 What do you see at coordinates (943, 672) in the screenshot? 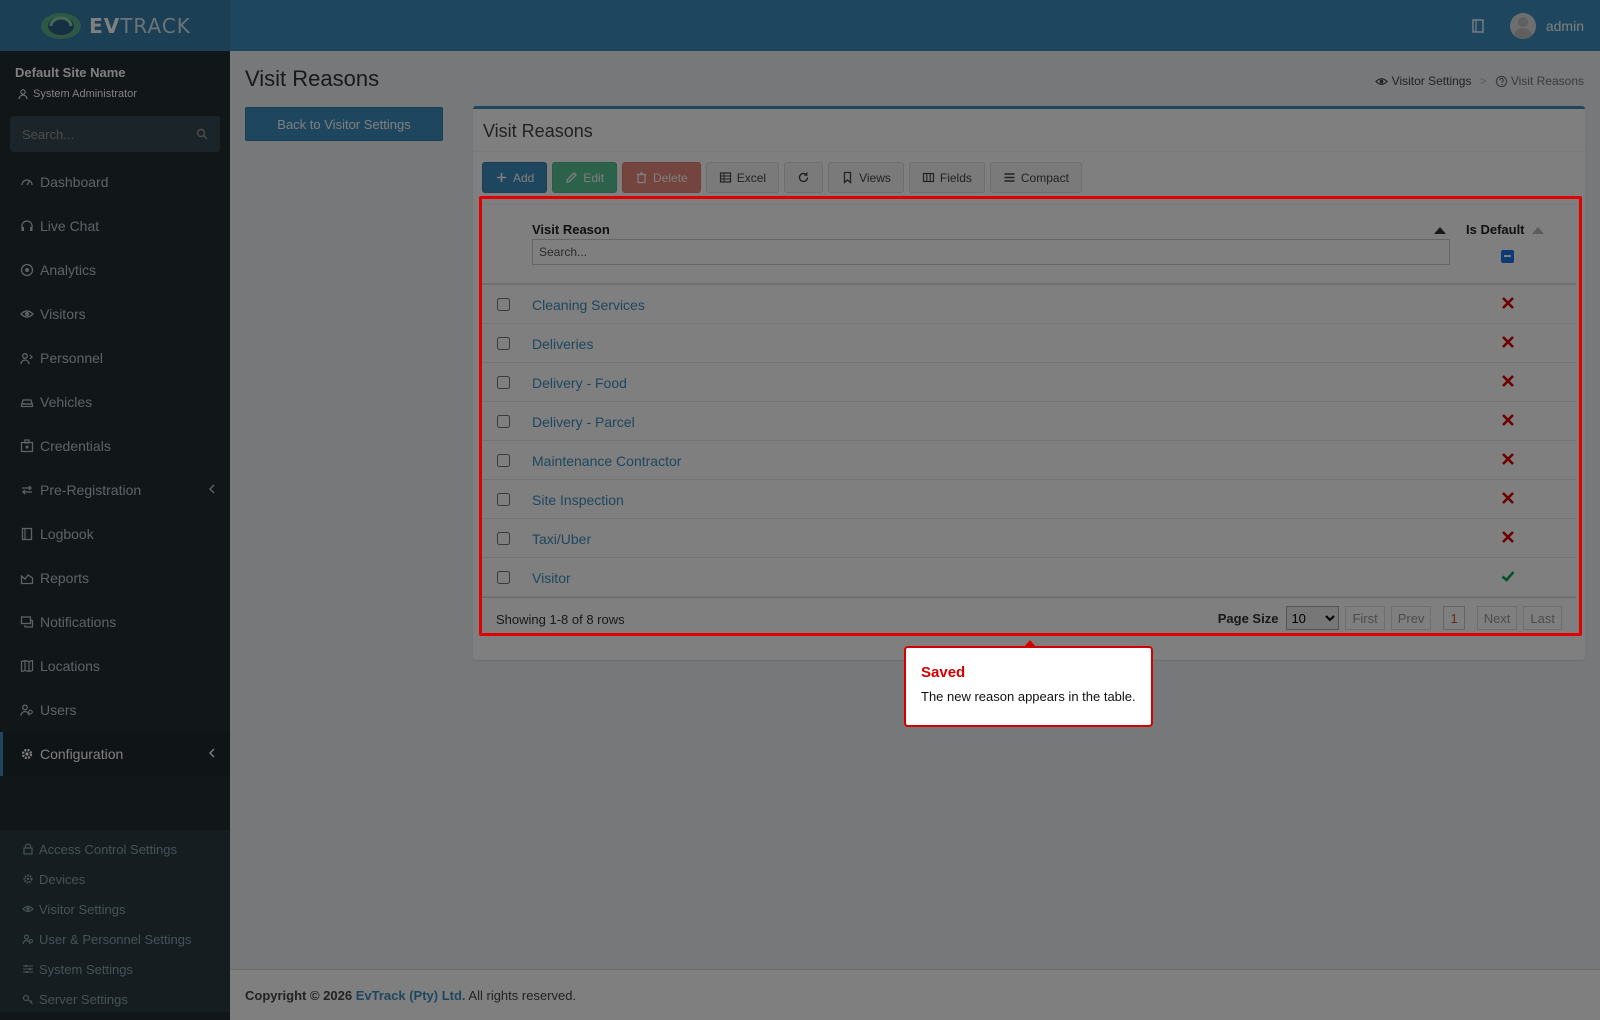
I see `tooltip-title: Saved` at bounding box center [943, 672].